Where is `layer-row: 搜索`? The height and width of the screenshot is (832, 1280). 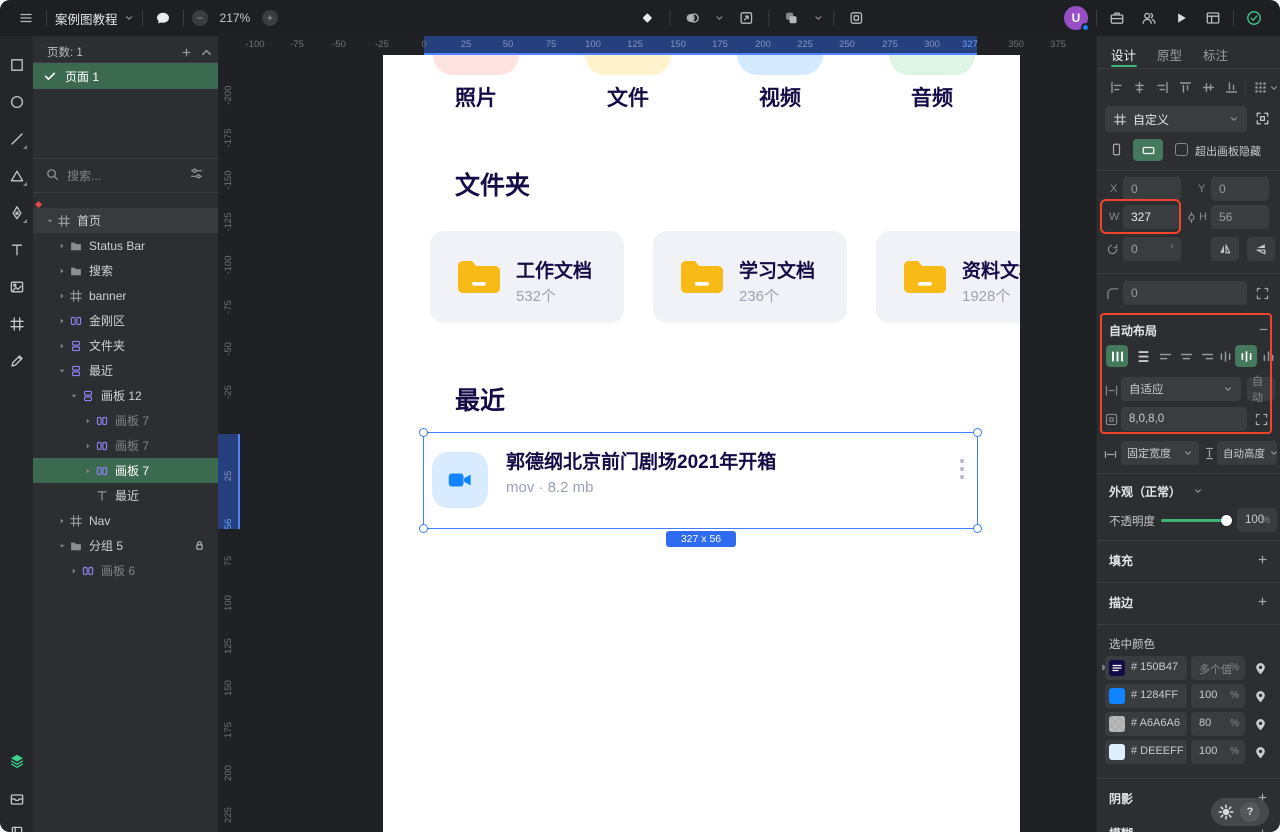 layer-row: 搜索 is located at coordinates (125, 270).